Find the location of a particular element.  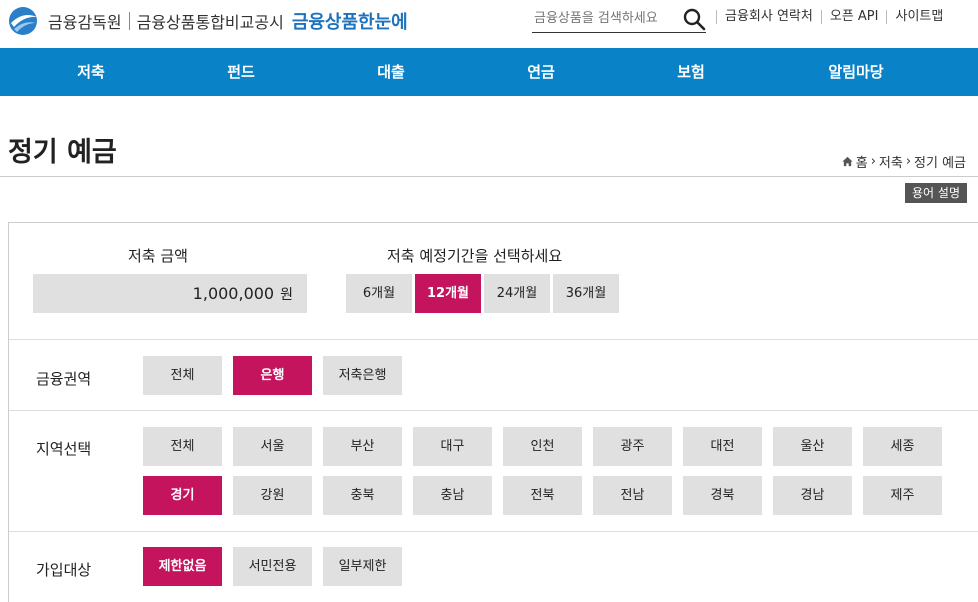

breadcrumb-home: 홈 is located at coordinates (862, 161).